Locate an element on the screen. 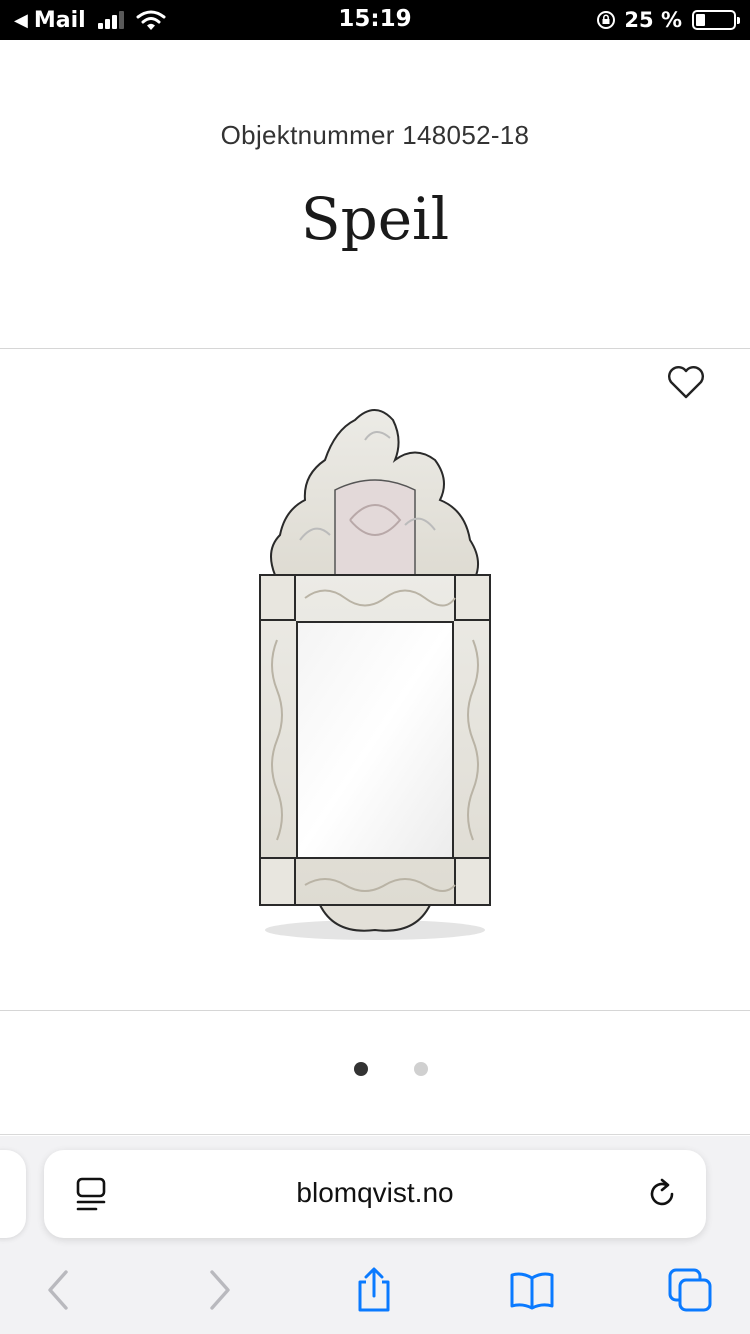 The image size is (750, 1334). forward-chevron-icon is located at coordinates (220, 1290).